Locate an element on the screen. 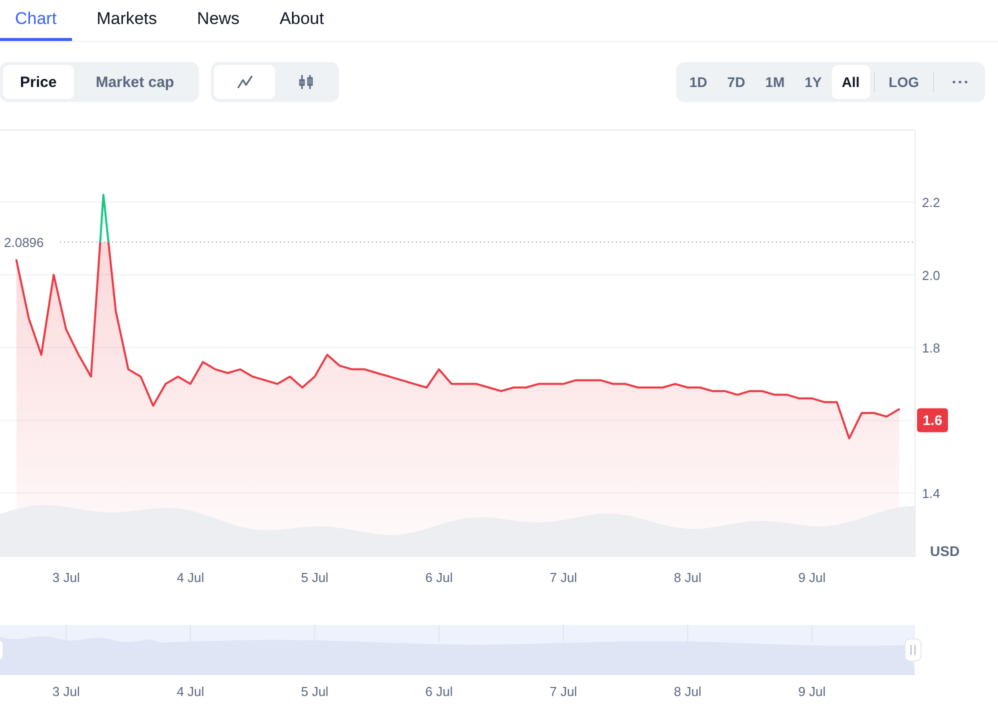 This screenshot has width=998, height=708. x-axis-label: 8 Jul is located at coordinates (688, 577).